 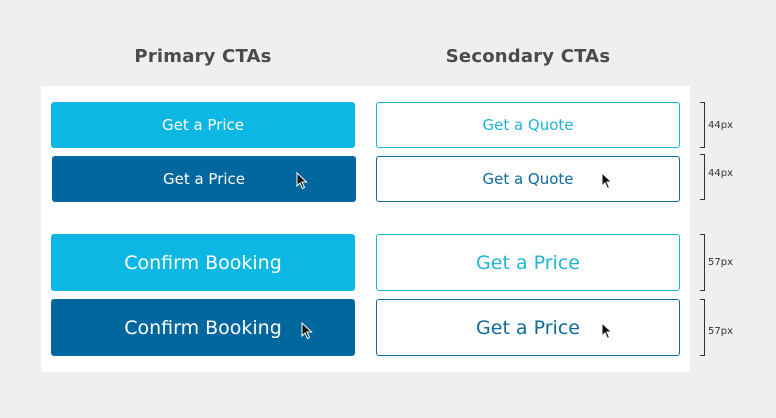 What do you see at coordinates (204, 179) in the screenshot?
I see `primary-small-hover-button: Get a Price` at bounding box center [204, 179].